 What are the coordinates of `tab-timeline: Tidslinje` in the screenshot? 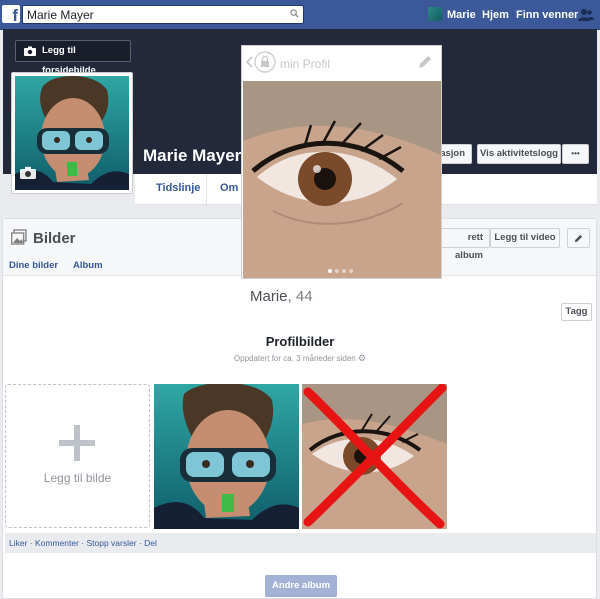 It's located at (178, 188).